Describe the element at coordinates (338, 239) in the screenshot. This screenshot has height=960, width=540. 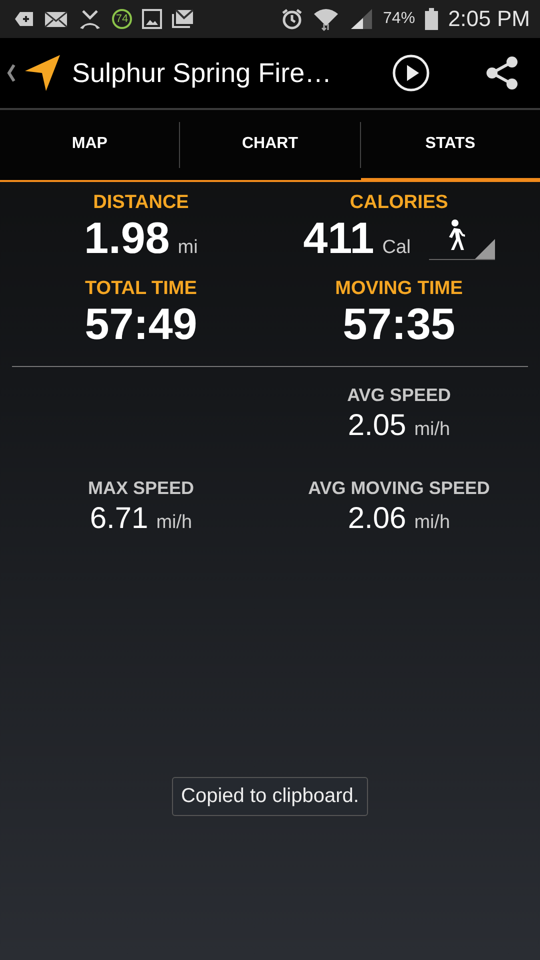
I see `stat-value: 411` at that location.